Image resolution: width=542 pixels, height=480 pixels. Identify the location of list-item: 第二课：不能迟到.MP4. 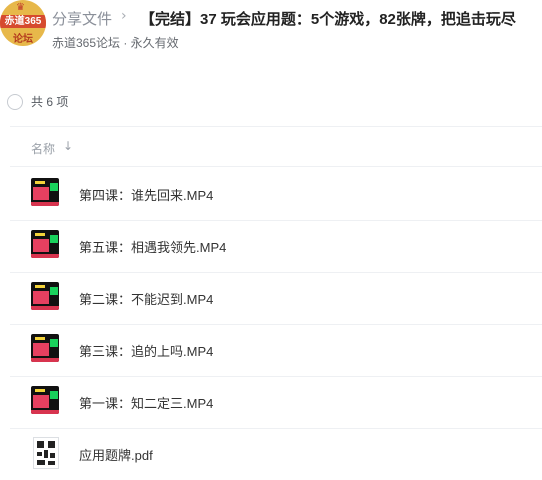
(271, 298).